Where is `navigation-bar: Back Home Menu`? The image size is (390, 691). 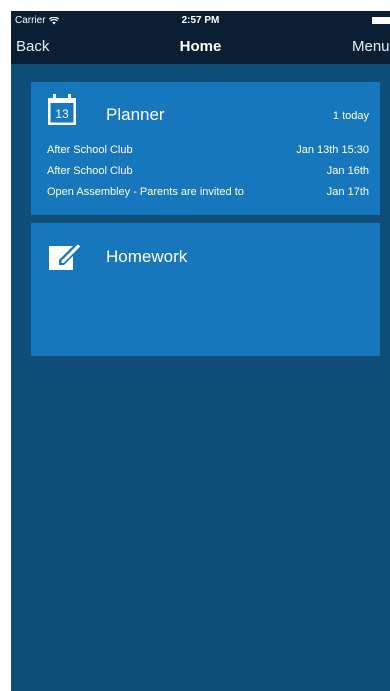 navigation-bar: Back Home Menu is located at coordinates (200, 47).